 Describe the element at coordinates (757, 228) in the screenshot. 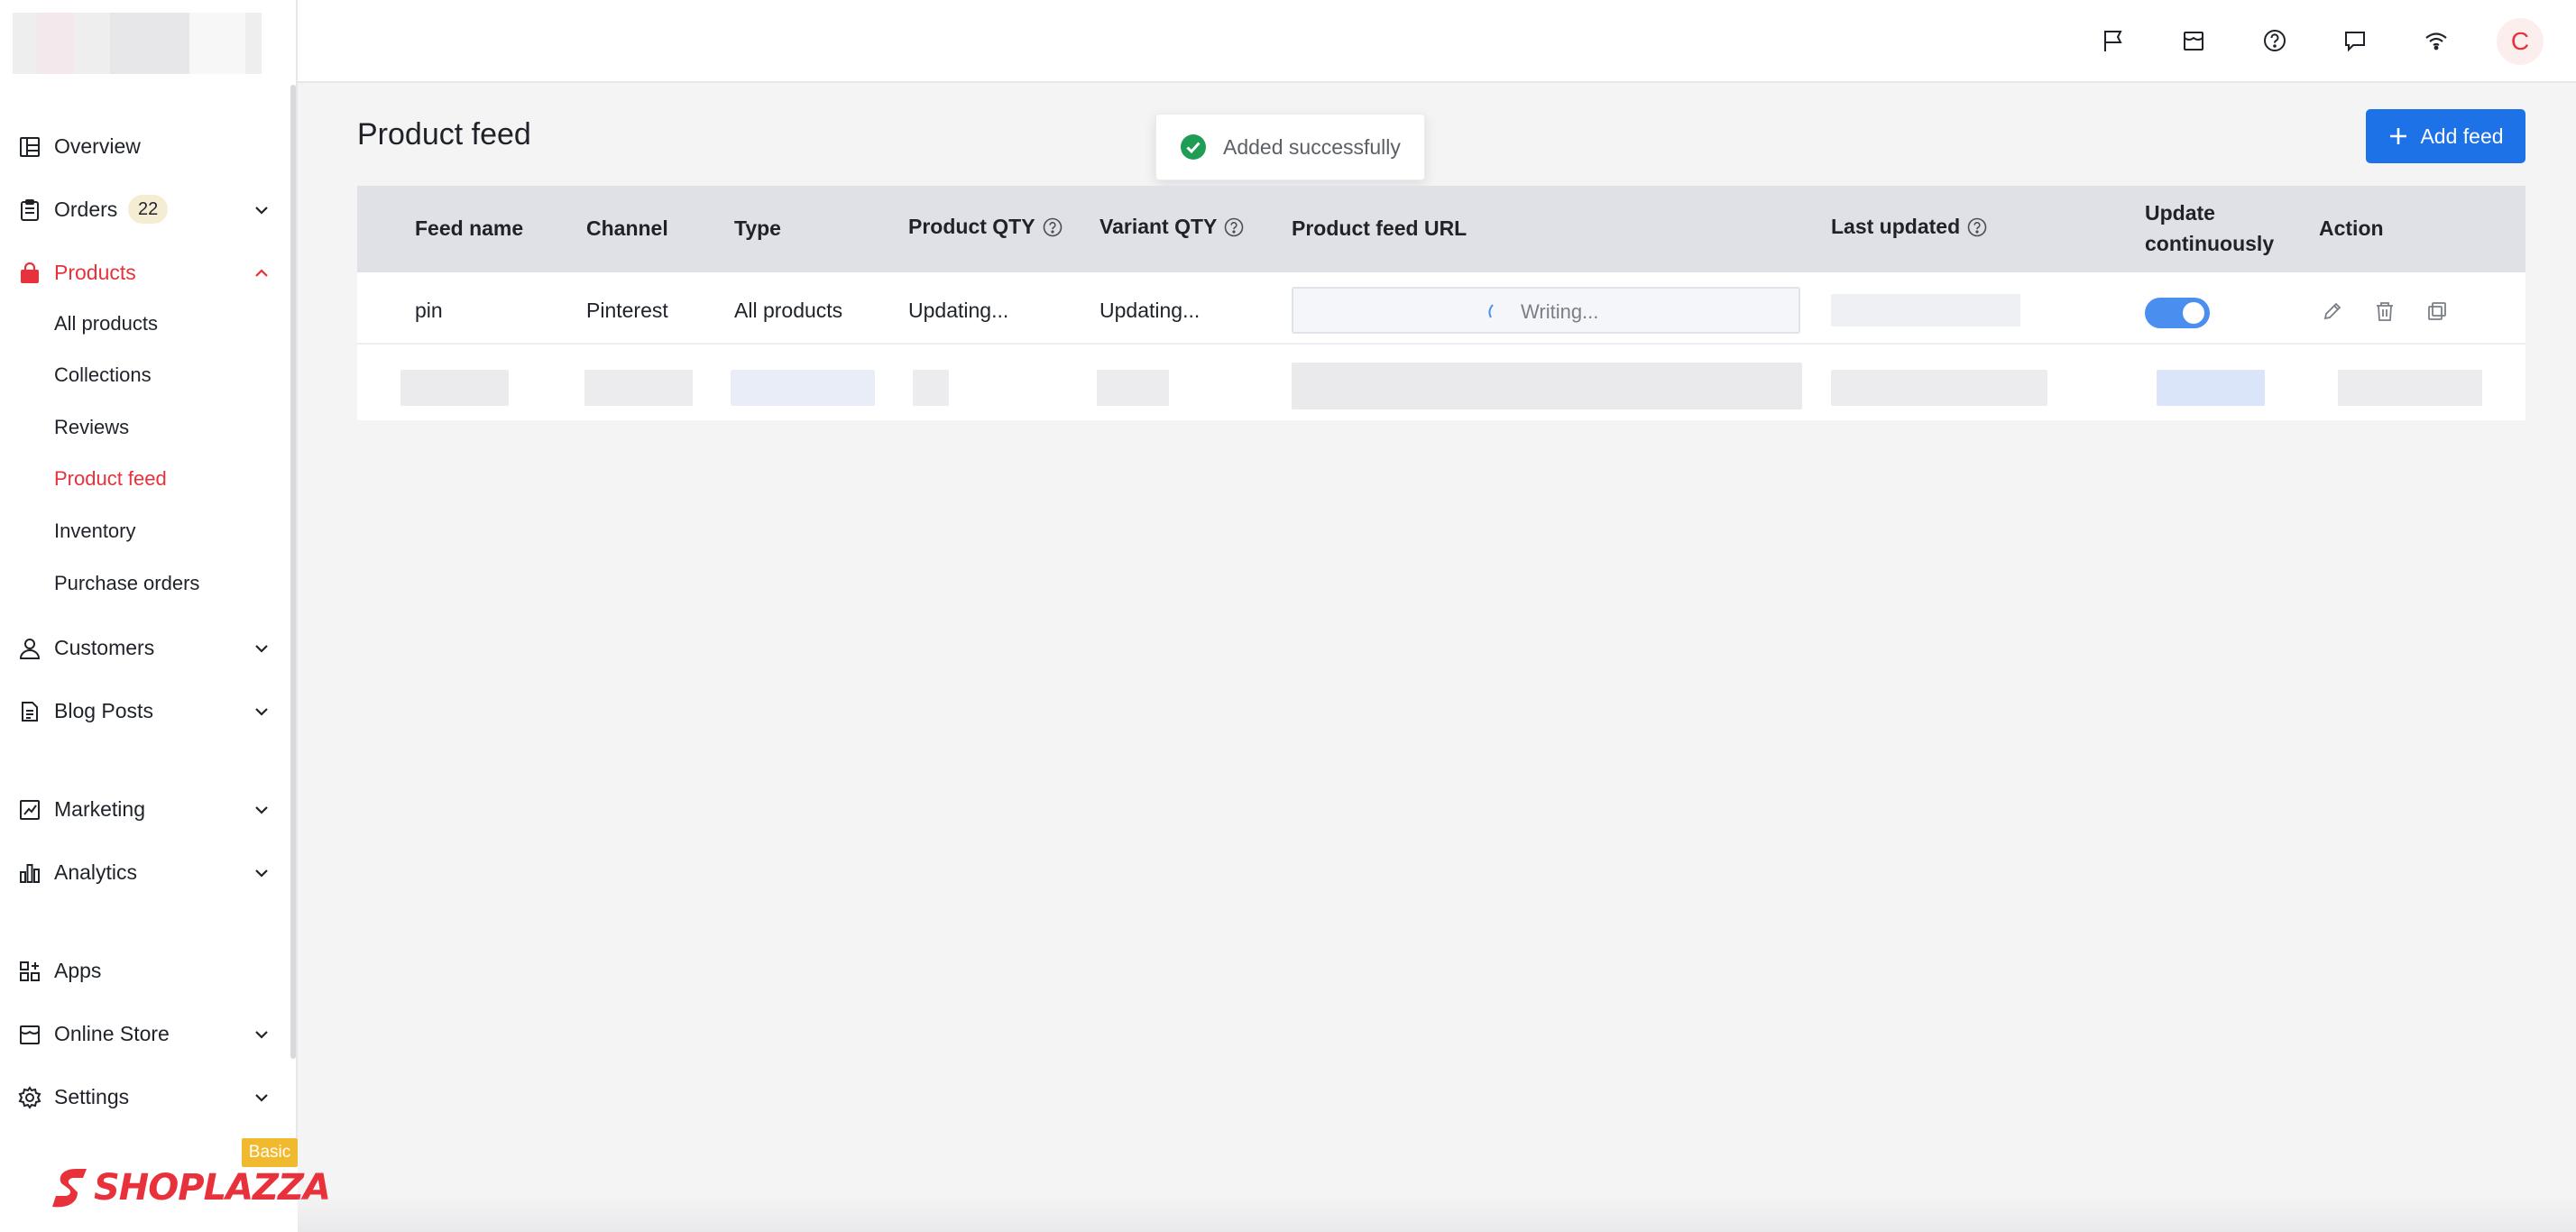

I see `column-header-type: Type` at that location.